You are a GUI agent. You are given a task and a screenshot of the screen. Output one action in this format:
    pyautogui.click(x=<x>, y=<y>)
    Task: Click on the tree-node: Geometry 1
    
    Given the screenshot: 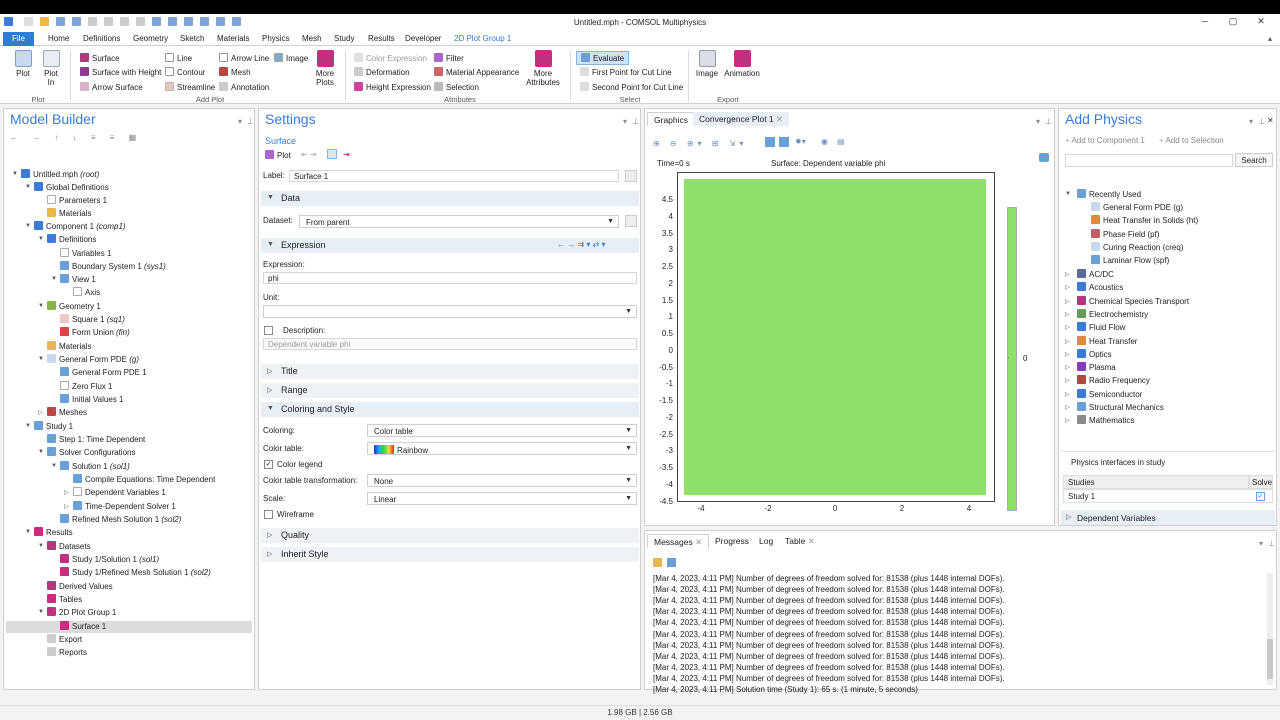 What is the action you would take?
    pyautogui.click(x=74, y=307)
    